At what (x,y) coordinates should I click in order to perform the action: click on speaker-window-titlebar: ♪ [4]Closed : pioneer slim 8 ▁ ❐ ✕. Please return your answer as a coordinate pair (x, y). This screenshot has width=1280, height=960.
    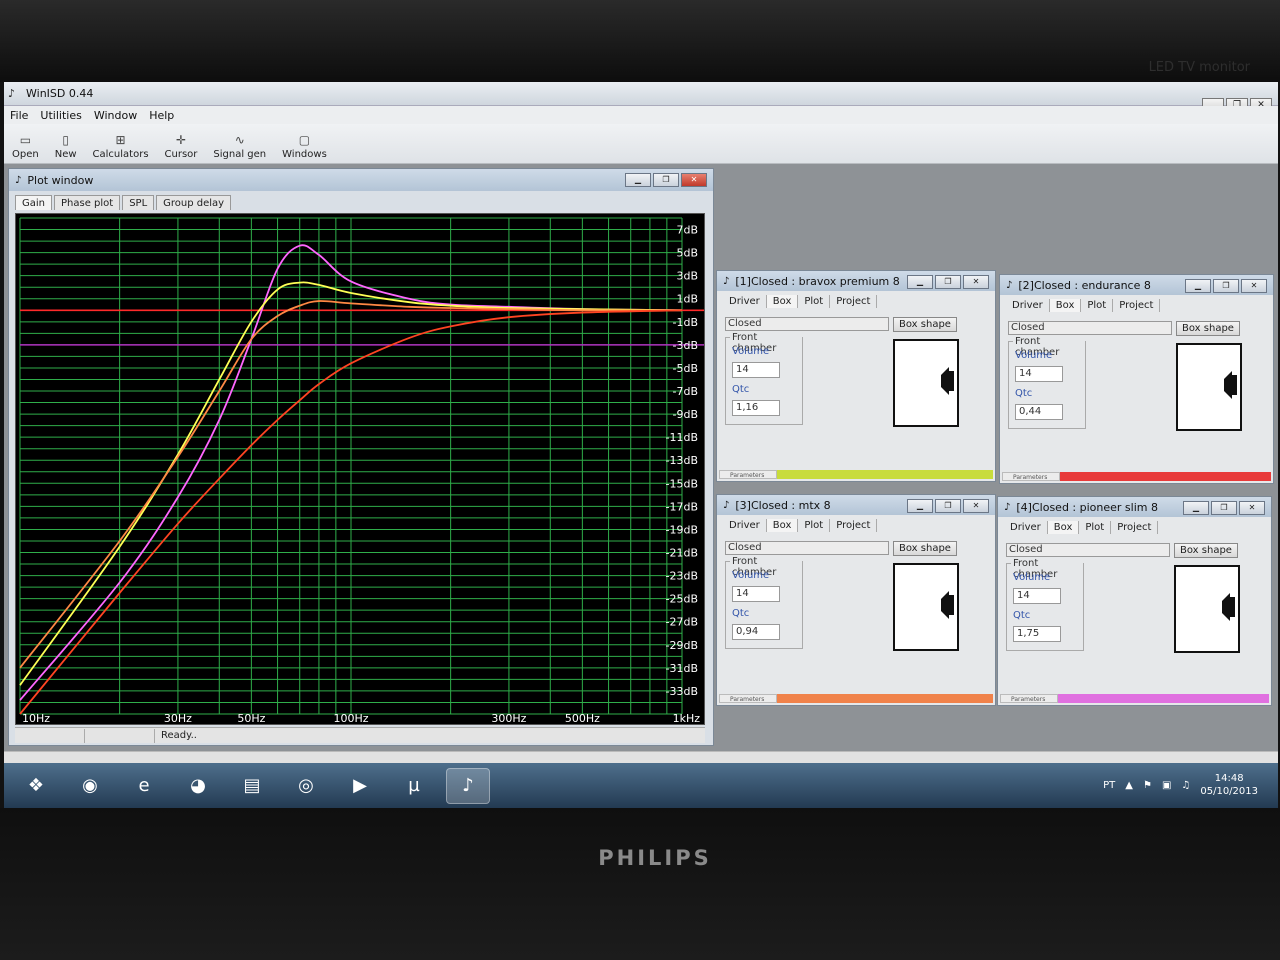
    Looking at the image, I should click on (1134, 507).